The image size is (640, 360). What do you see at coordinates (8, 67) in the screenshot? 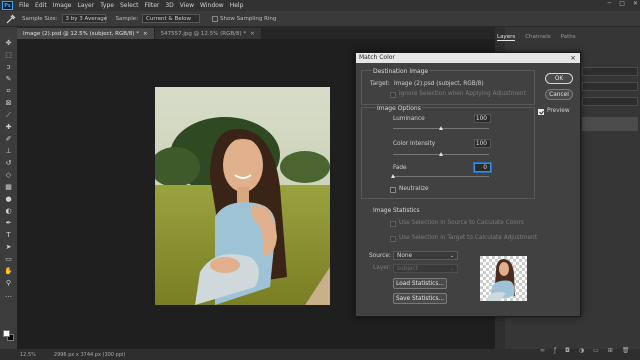
I see `lasso-tool-icon: ↄ` at bounding box center [8, 67].